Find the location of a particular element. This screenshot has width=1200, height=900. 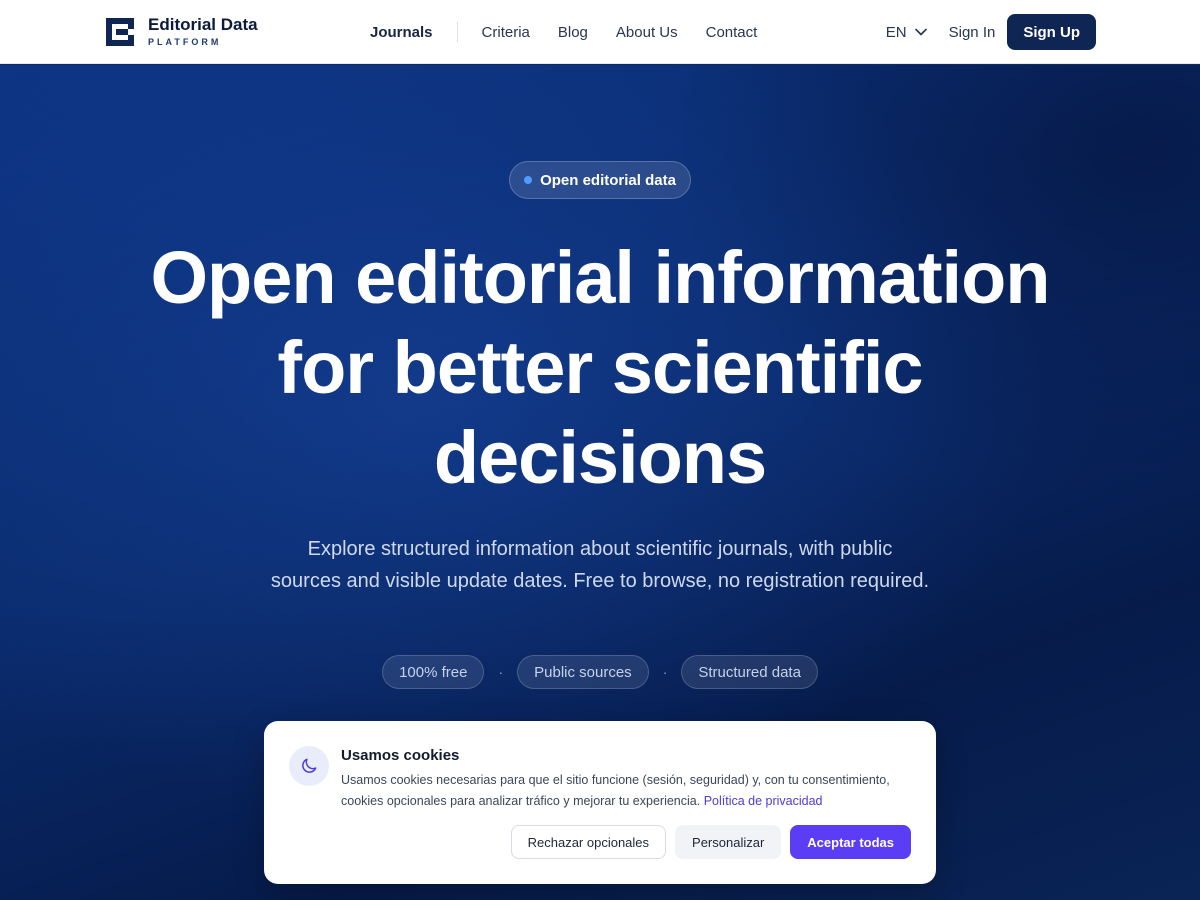

sign-up-button: Sign Up is located at coordinates (1051, 32).